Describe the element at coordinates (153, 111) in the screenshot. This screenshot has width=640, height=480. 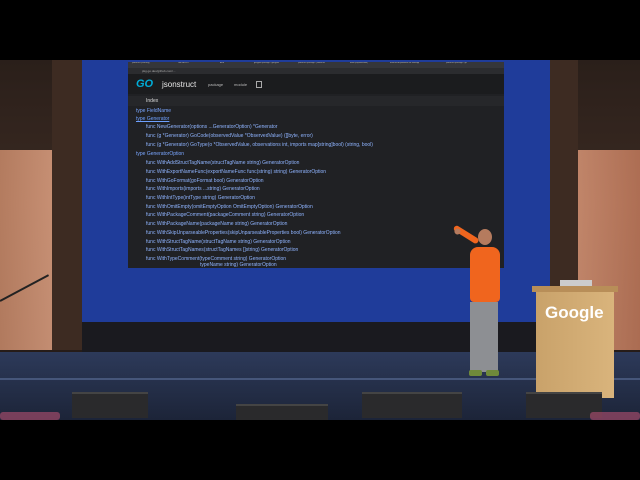
I see `index-entry: type FieldName` at that location.